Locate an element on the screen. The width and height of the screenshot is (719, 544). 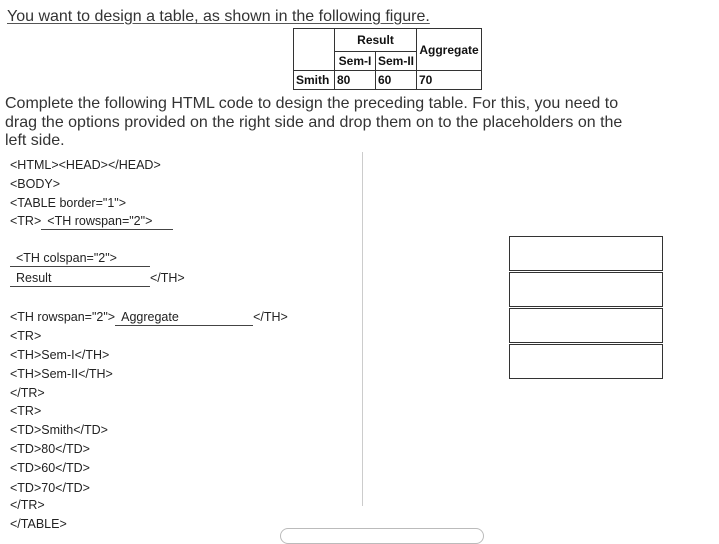
code-line: <TD>80</TD> is located at coordinates (50, 449).